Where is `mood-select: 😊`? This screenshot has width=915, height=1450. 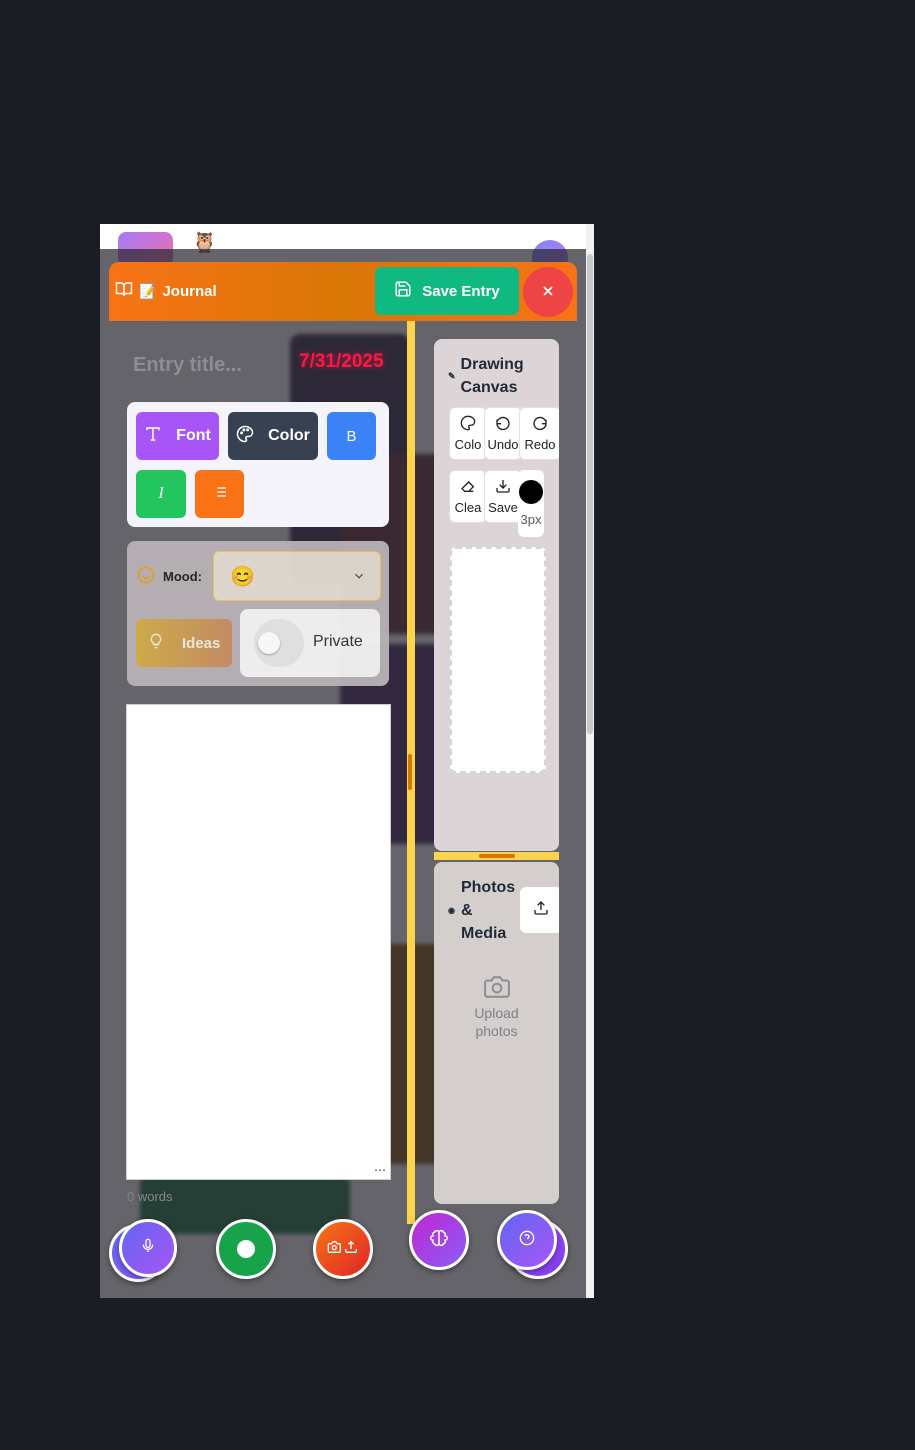 mood-select: 😊 is located at coordinates (297, 576).